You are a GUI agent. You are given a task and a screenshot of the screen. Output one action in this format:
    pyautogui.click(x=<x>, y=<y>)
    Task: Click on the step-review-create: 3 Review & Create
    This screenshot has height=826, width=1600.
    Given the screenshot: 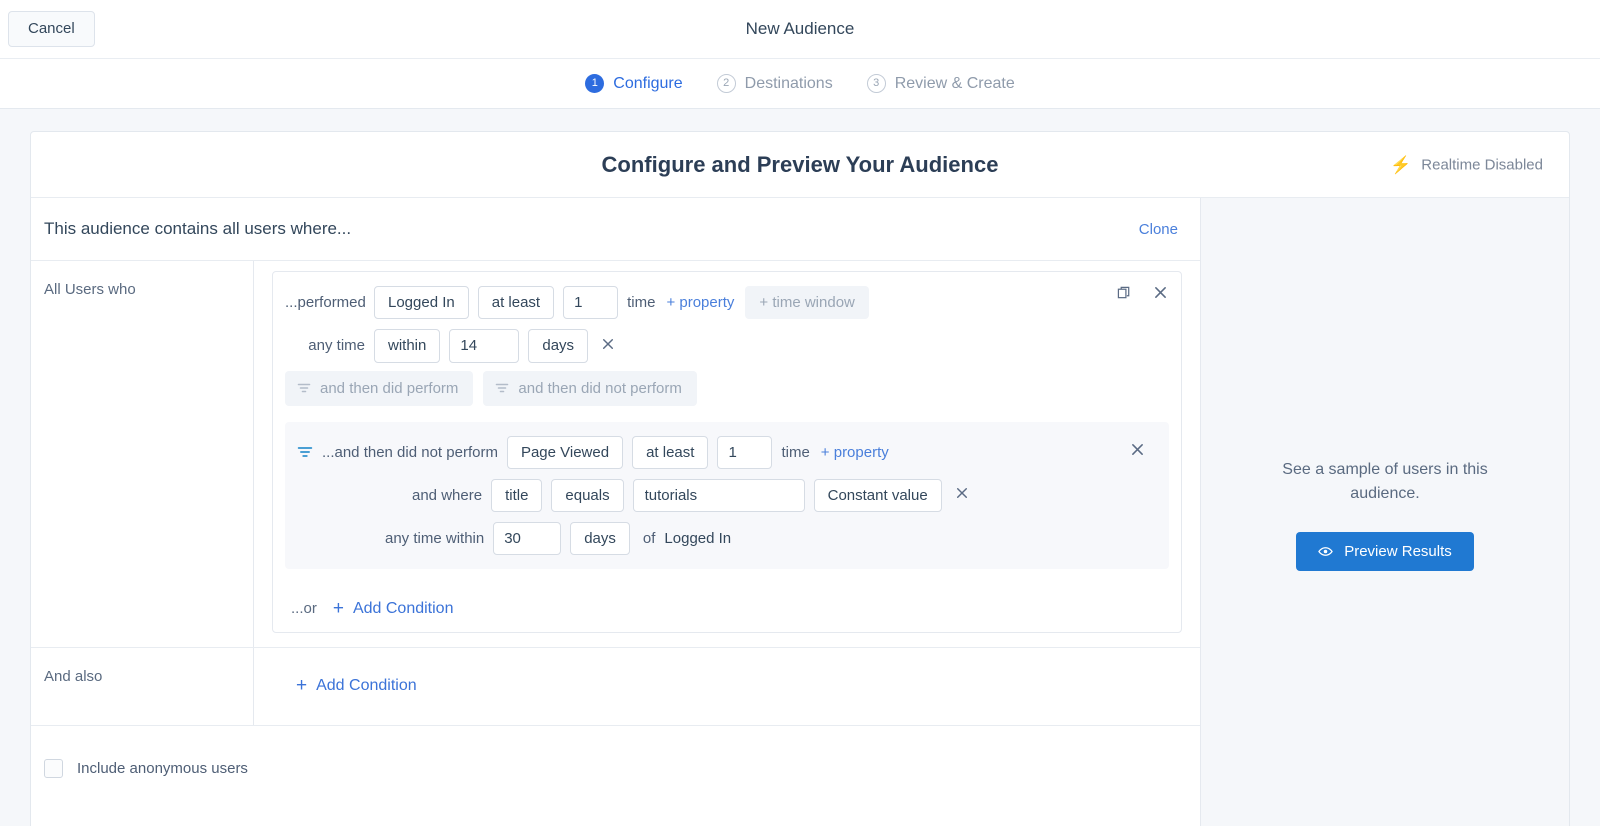 What is the action you would take?
    pyautogui.click(x=940, y=83)
    